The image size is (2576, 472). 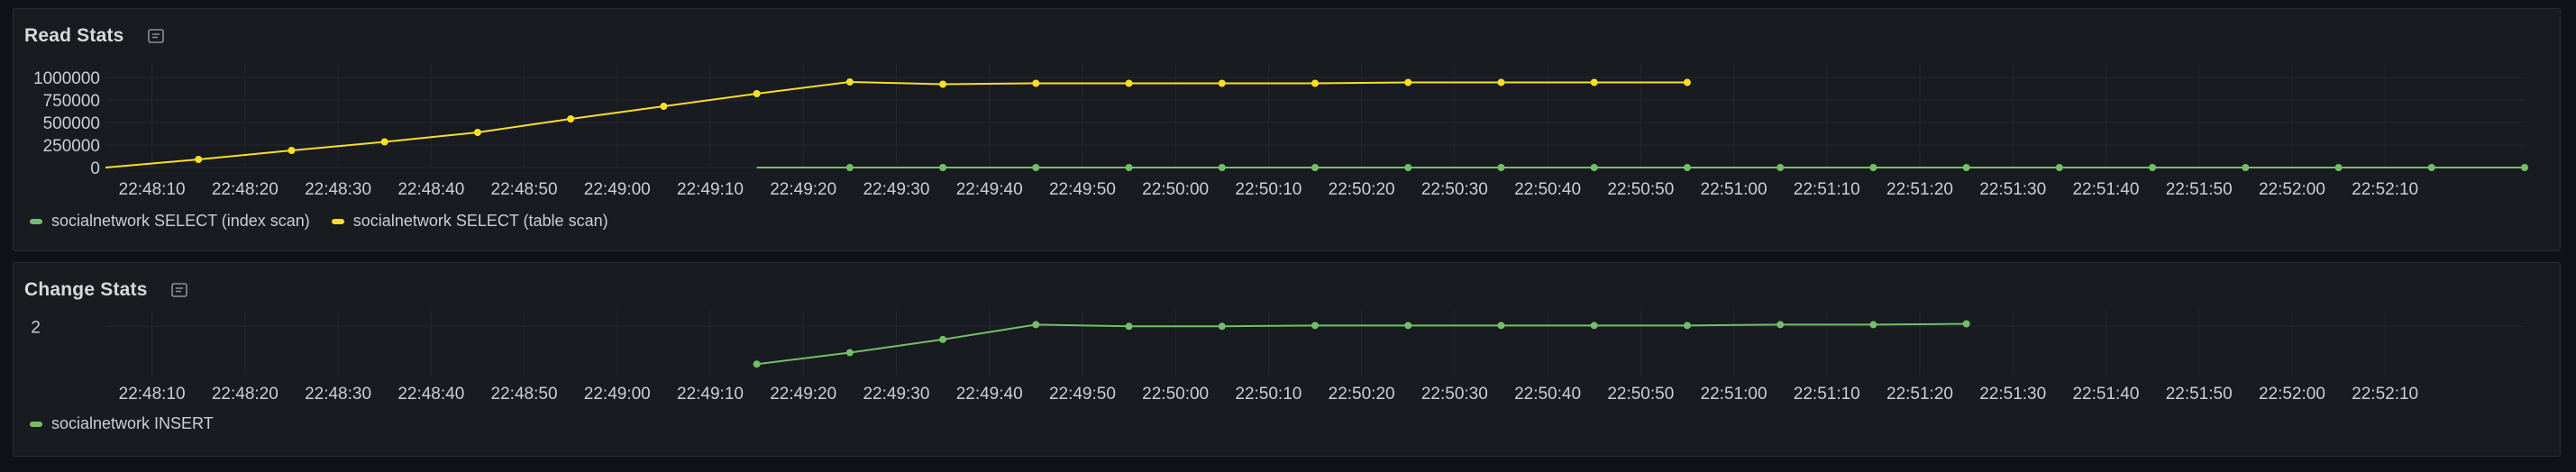 I want to click on legend-item: socialnetwork SELECT (table scan), so click(x=470, y=221).